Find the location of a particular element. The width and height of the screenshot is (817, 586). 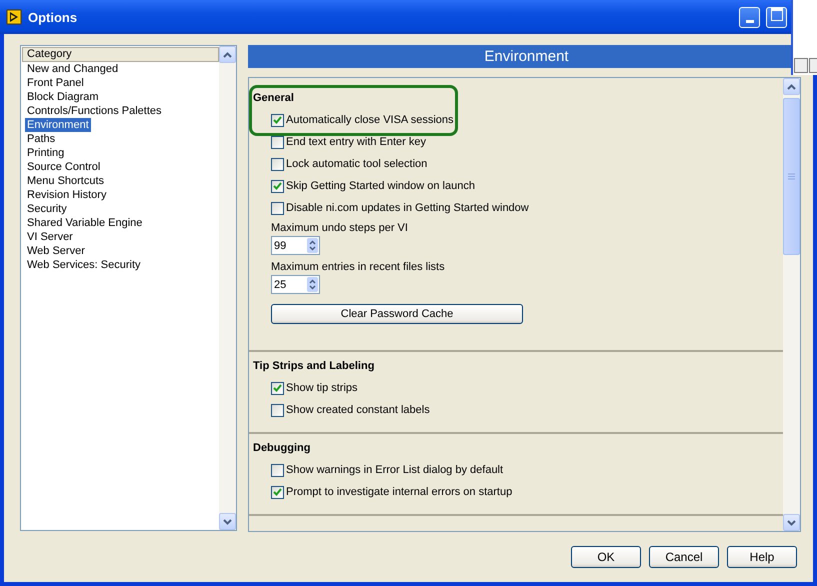

checkbox-label: Show created constant labels is located at coordinates (358, 410).